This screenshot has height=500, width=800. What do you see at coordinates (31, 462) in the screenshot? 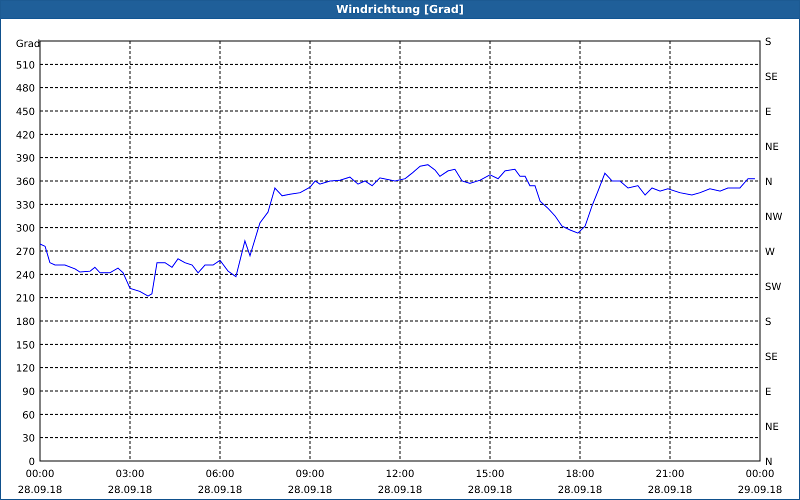
I see `y-tick-label: 0` at bounding box center [31, 462].